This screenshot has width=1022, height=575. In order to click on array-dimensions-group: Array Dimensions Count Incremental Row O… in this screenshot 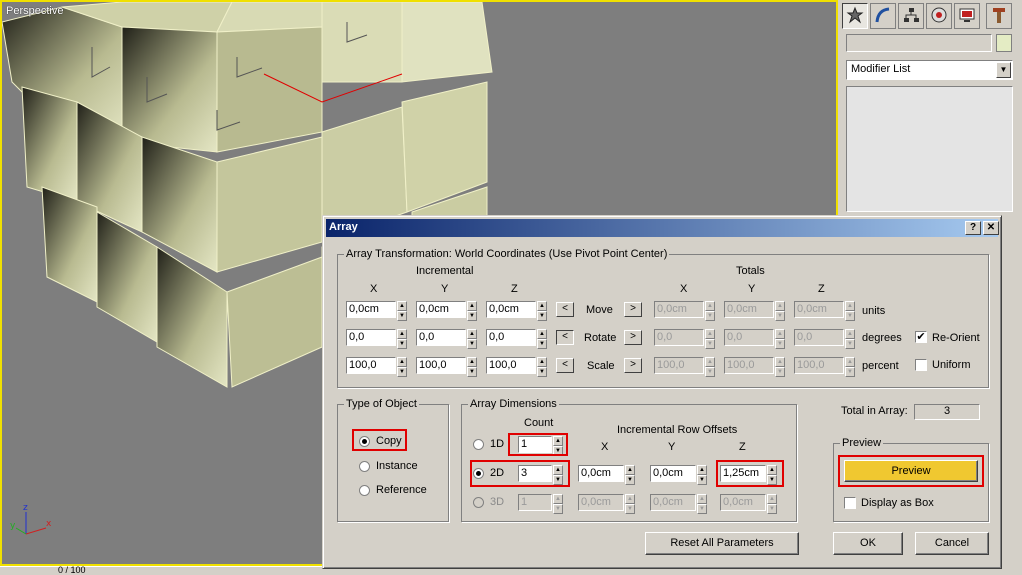, I will do `click(629, 460)`.